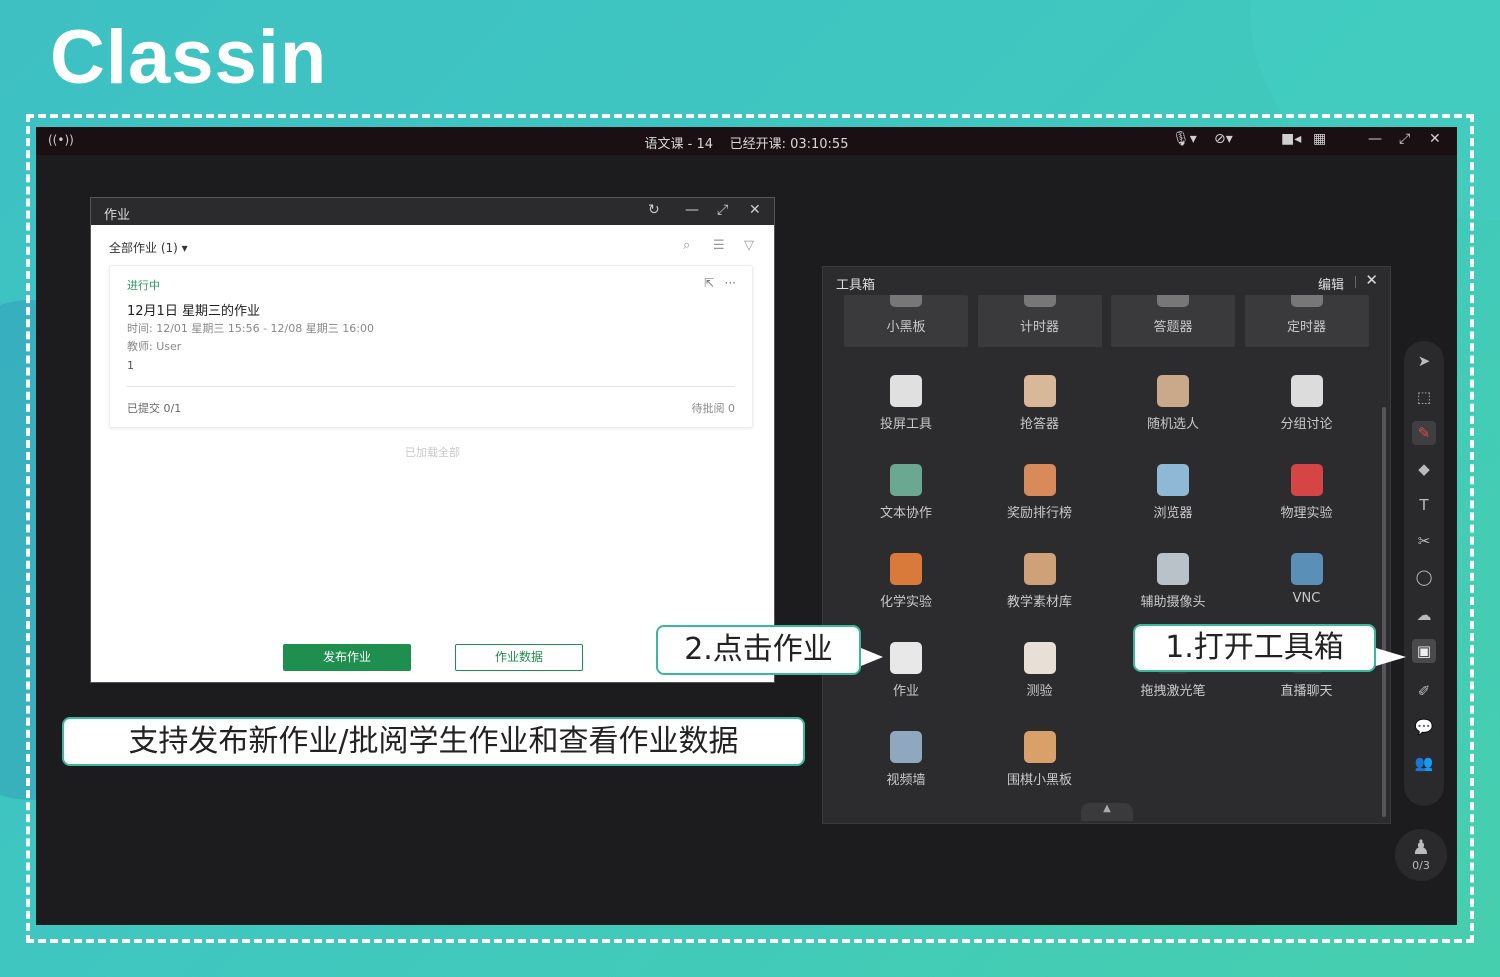 Image resolution: width=1500 pixels, height=977 pixels. What do you see at coordinates (1384, 612) in the screenshot?
I see `scrollbar` at bounding box center [1384, 612].